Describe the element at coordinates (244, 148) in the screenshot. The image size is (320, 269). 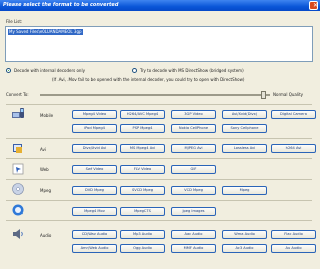
I see `format-button-lossless-avi: Lossless Avi` at that location.